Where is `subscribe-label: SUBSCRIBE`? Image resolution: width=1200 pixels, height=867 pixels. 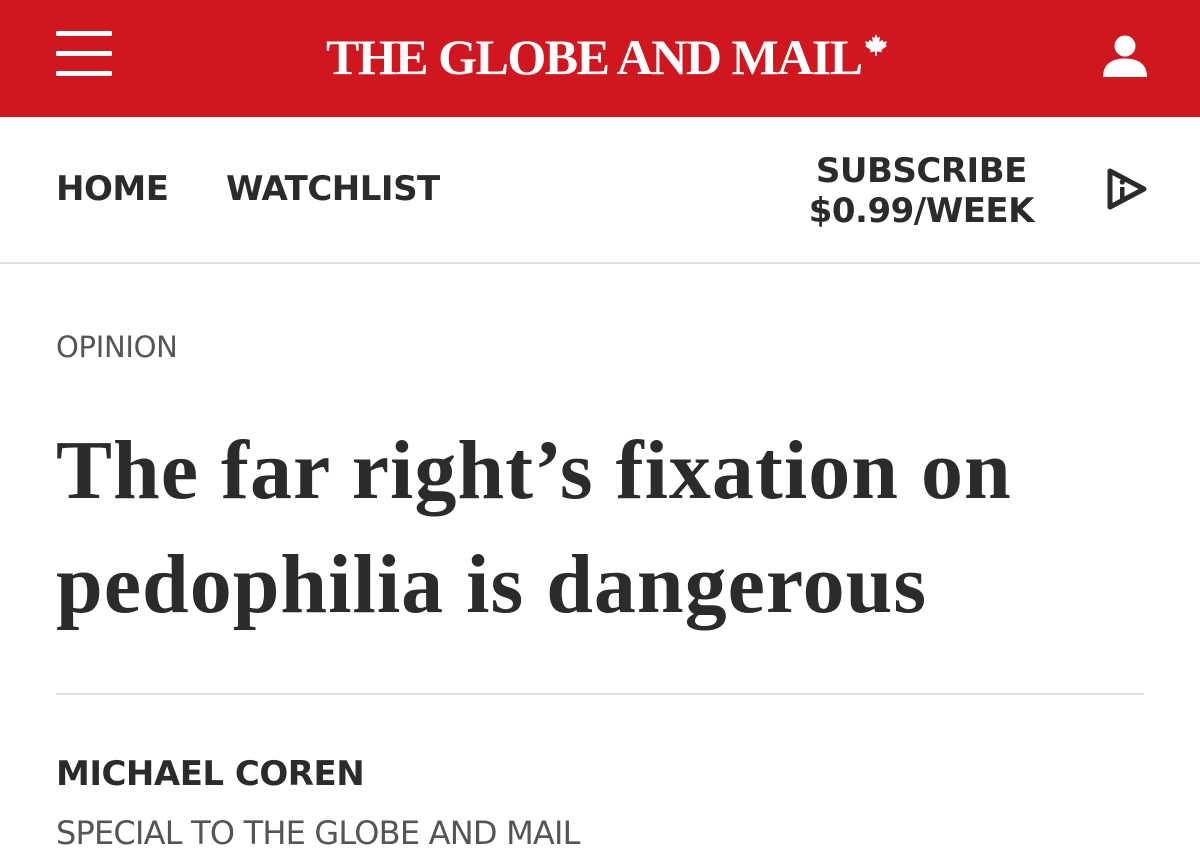 subscribe-label: SUBSCRIBE is located at coordinates (921, 171).